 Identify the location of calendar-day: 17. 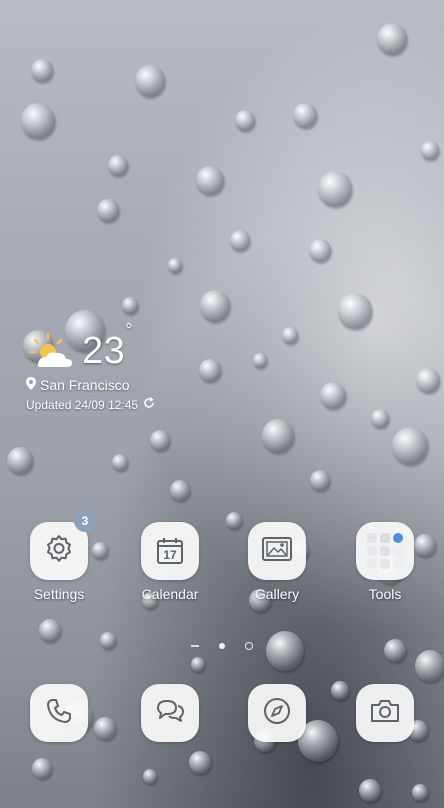
(170, 555).